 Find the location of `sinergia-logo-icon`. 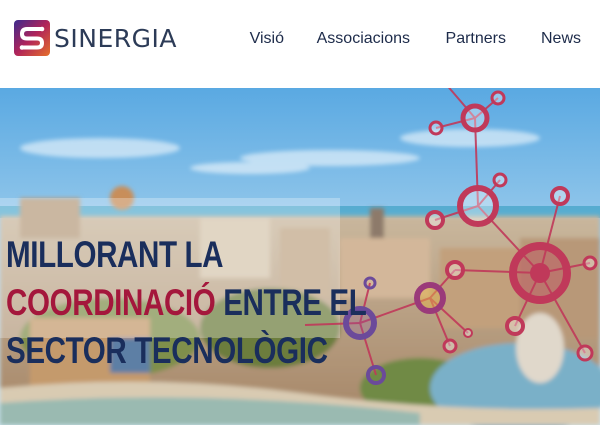

sinergia-logo-icon is located at coordinates (32, 38).